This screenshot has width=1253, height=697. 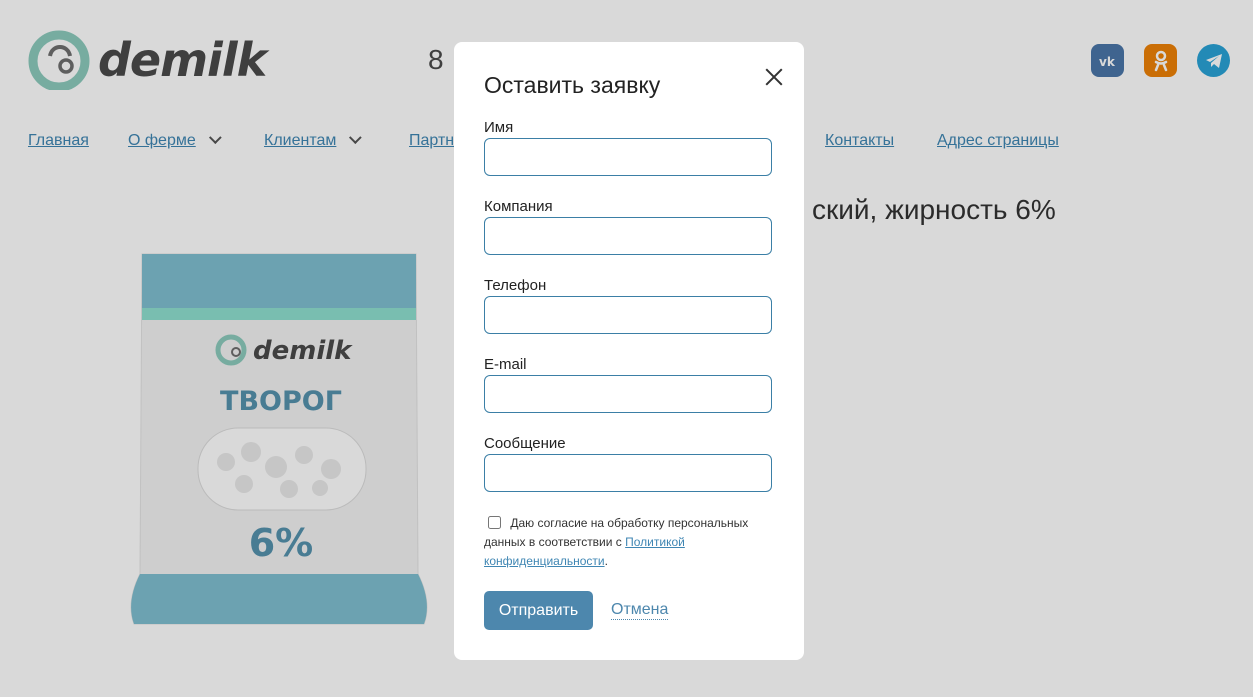 What do you see at coordinates (628, 236) in the screenshot?
I see `company-input` at bounding box center [628, 236].